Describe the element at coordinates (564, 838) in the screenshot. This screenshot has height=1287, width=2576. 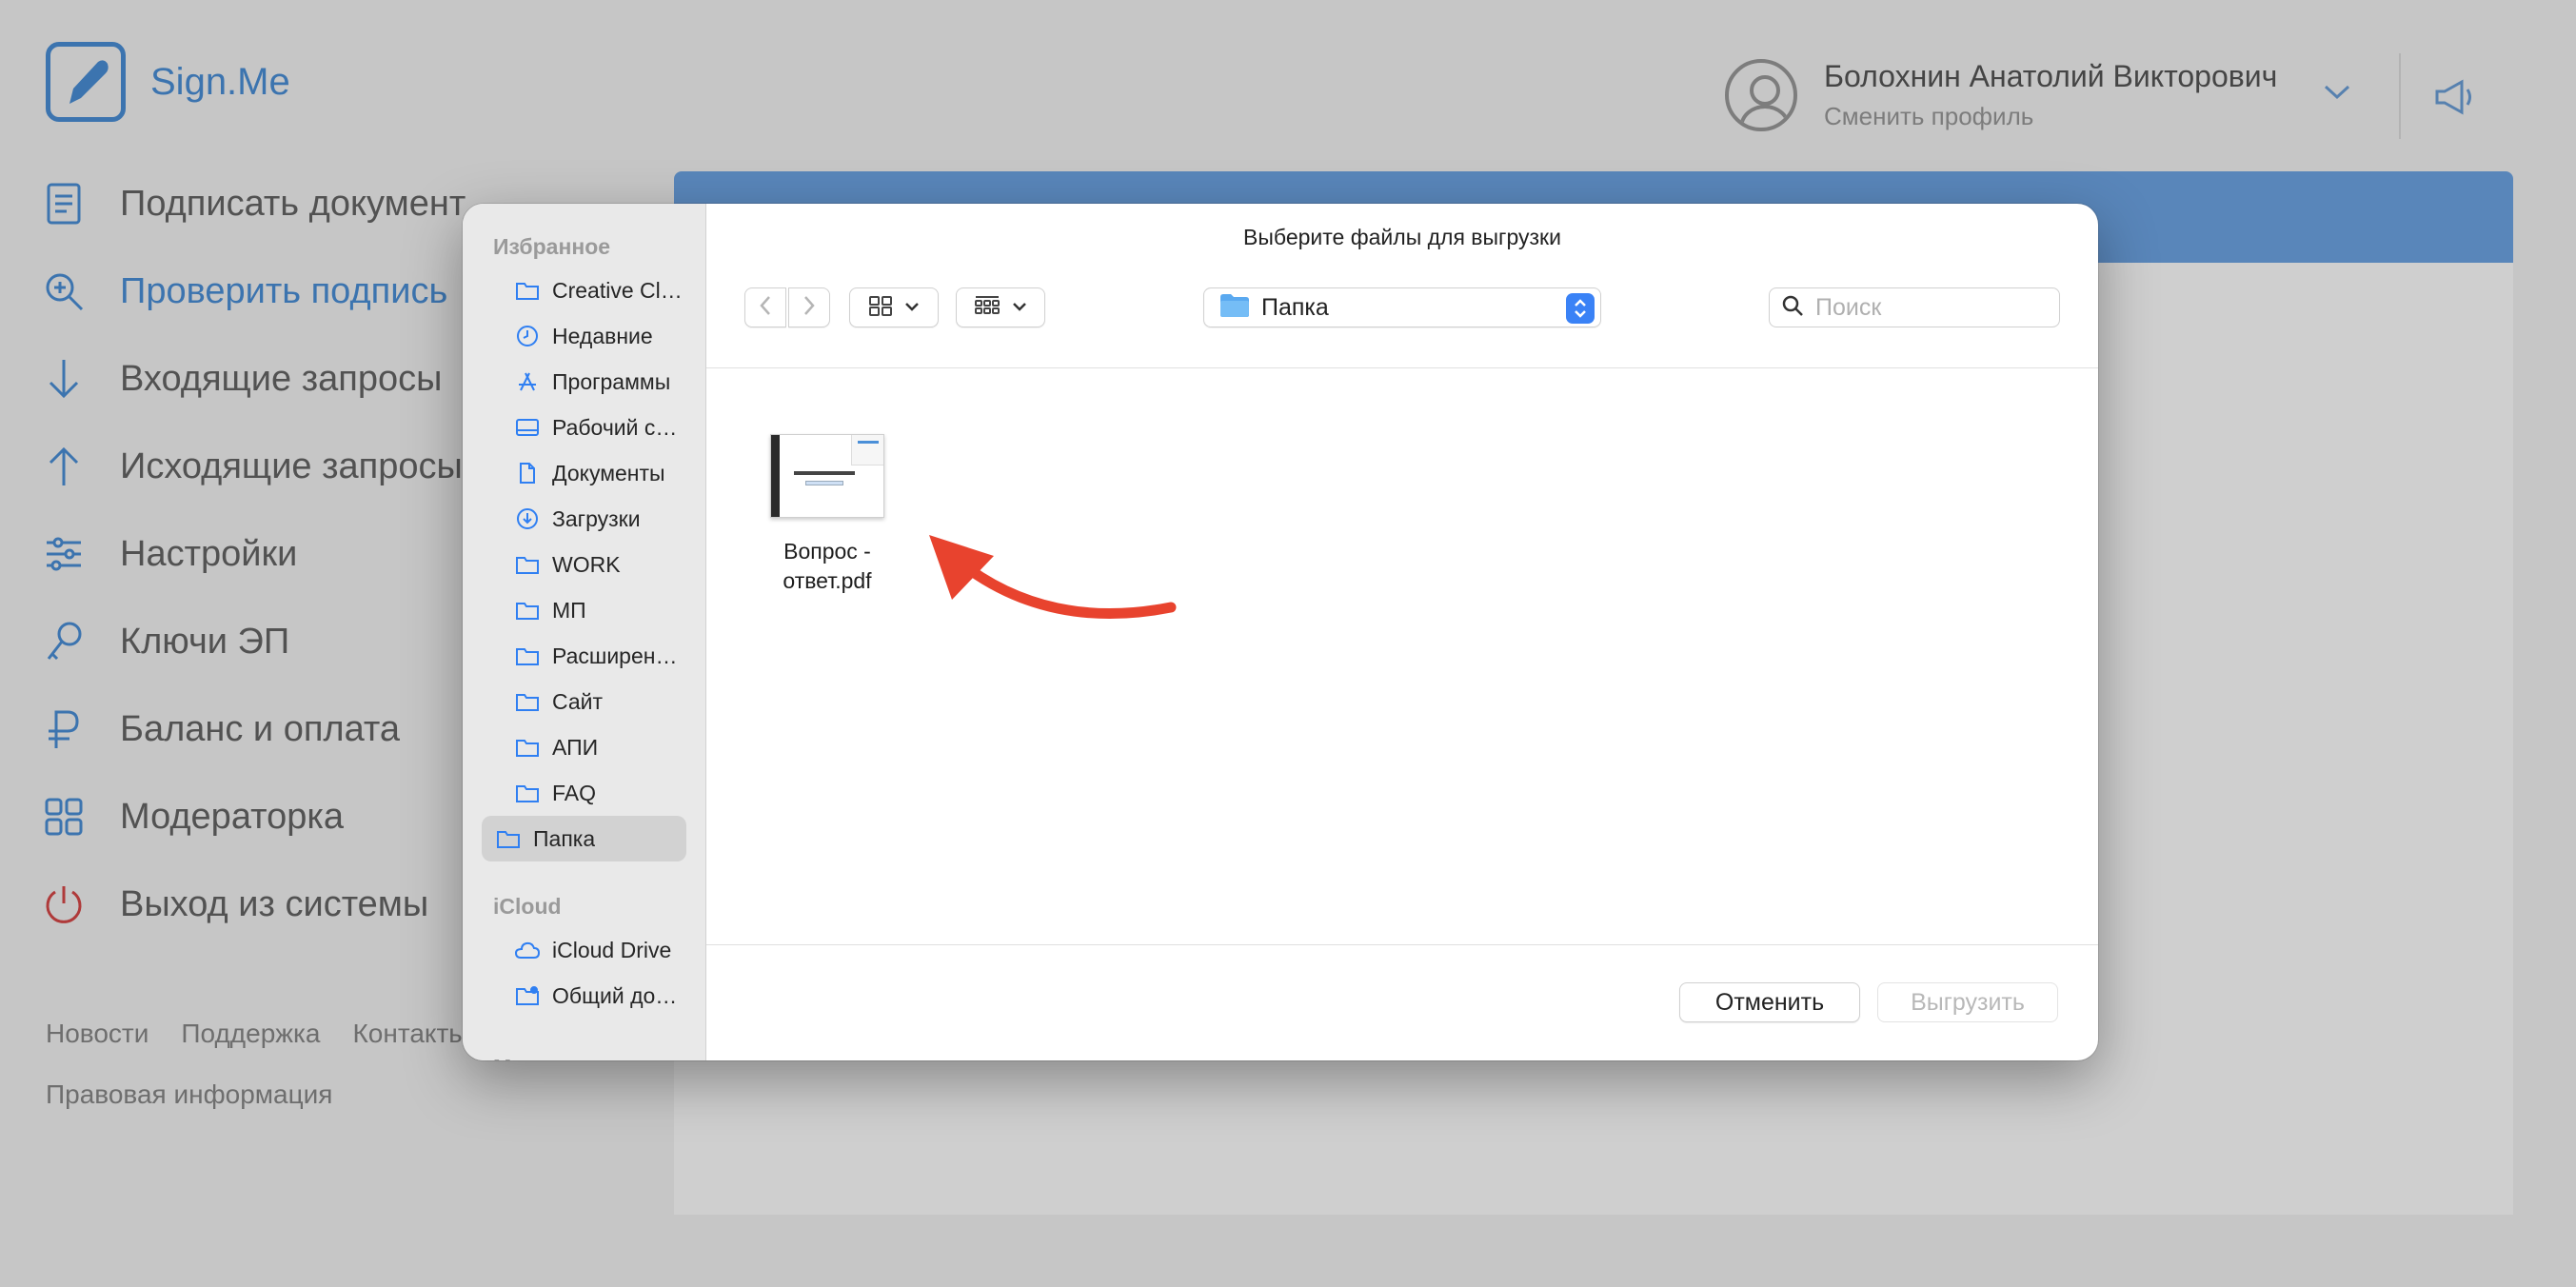
I see `sidebar-item-label: Папка` at that location.